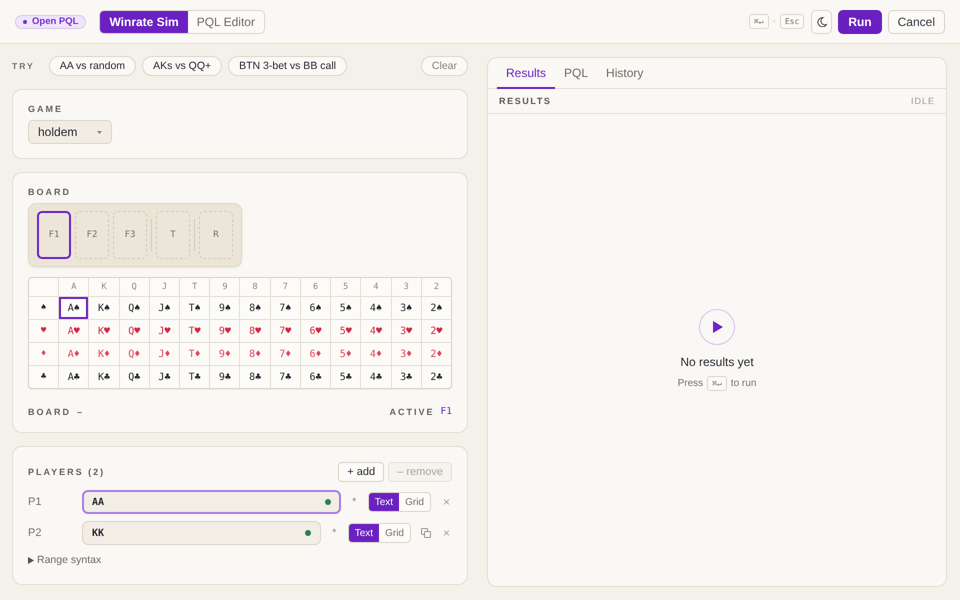 The width and height of the screenshot is (960, 600). What do you see at coordinates (345, 308) in the screenshot?
I see `card-cell: 5♠` at bounding box center [345, 308].